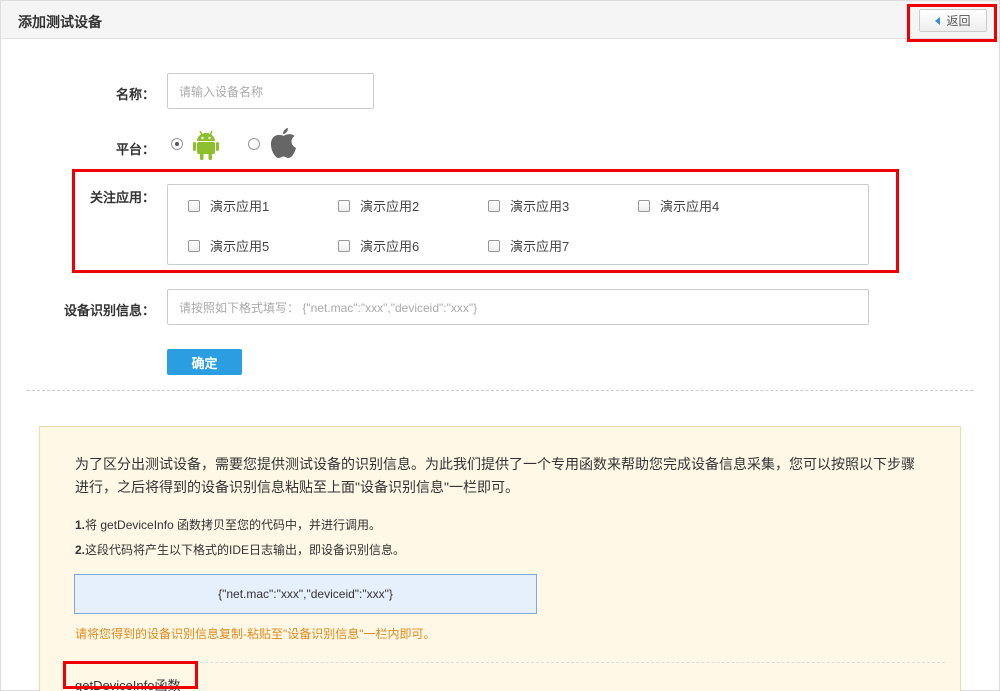 The image size is (1000, 691). Describe the element at coordinates (500, 20) in the screenshot. I see `page-header: 添加测试设备 返回` at that location.